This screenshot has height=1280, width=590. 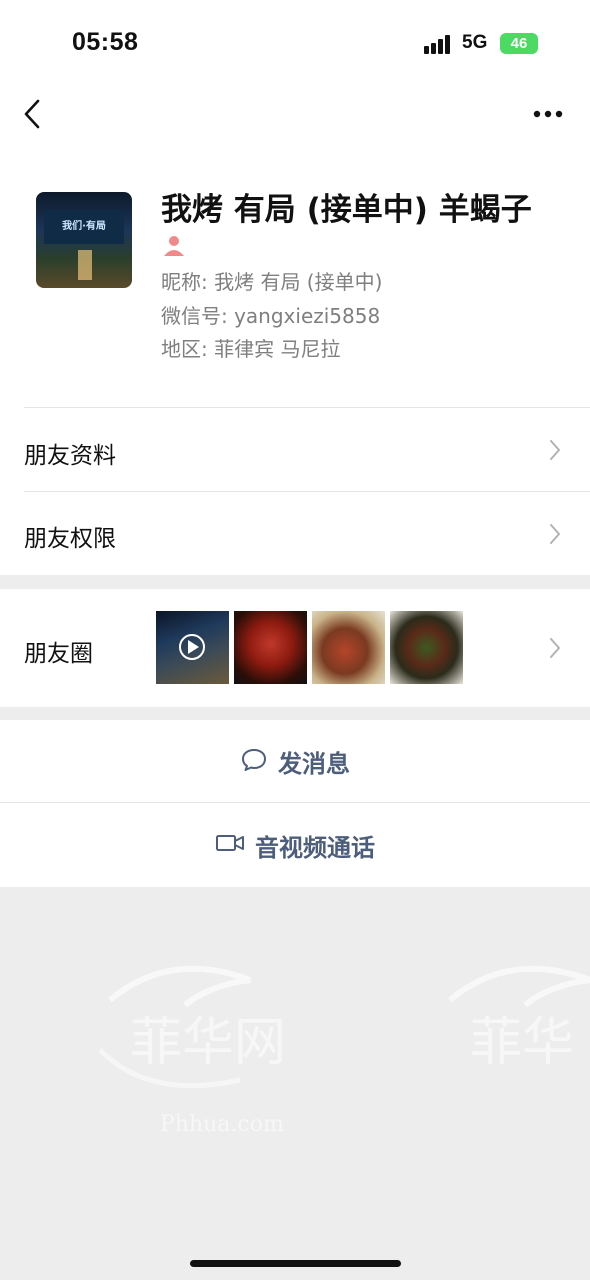 What do you see at coordinates (105, 42) in the screenshot?
I see `status-time: 05:58` at bounding box center [105, 42].